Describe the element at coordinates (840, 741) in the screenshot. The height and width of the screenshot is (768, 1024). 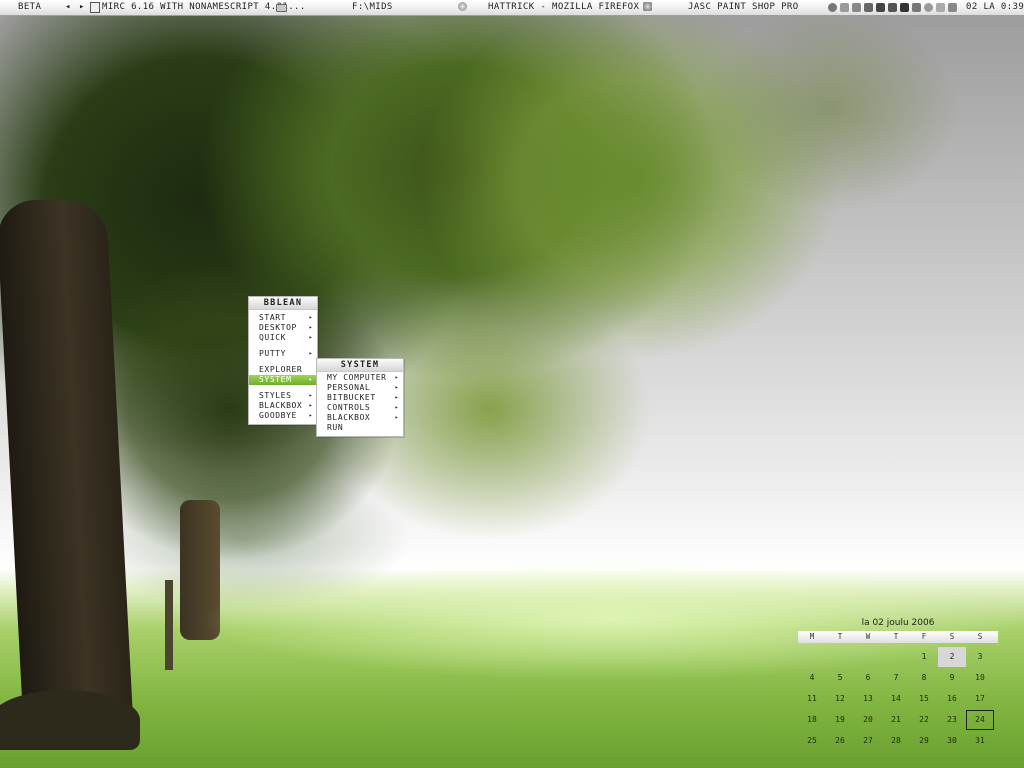
I see `calendar-day: 26` at that location.